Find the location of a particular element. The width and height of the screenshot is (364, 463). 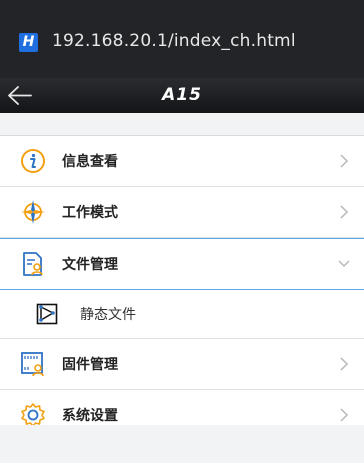

menu-item-file-management: 文件管理 is located at coordinates (182, 264).